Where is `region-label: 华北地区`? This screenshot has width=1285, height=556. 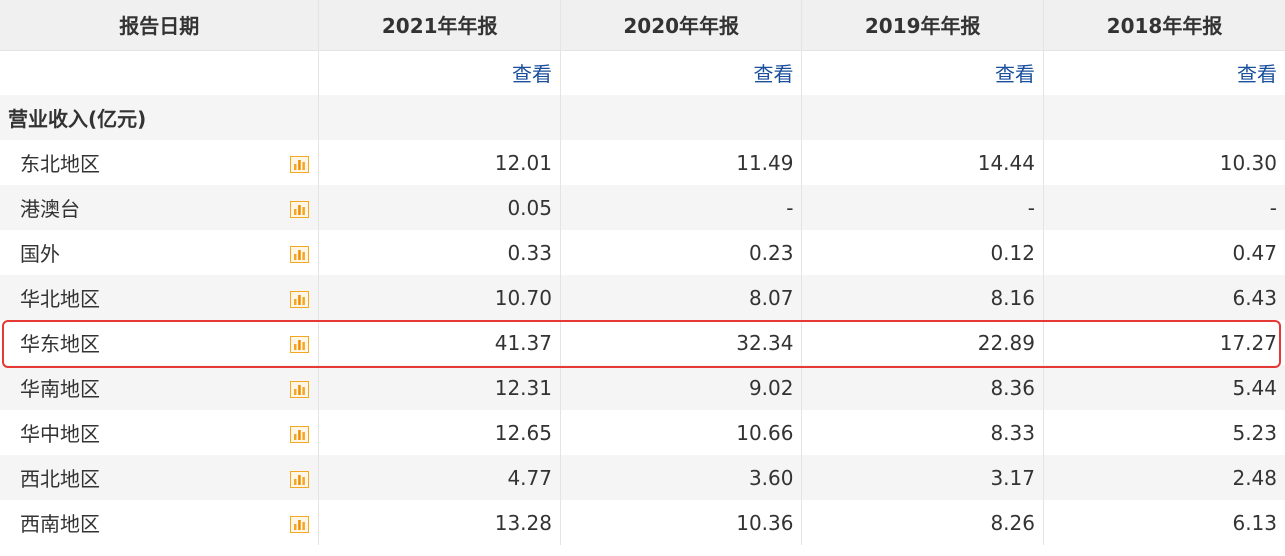 region-label: 华北地区 is located at coordinates (60, 299).